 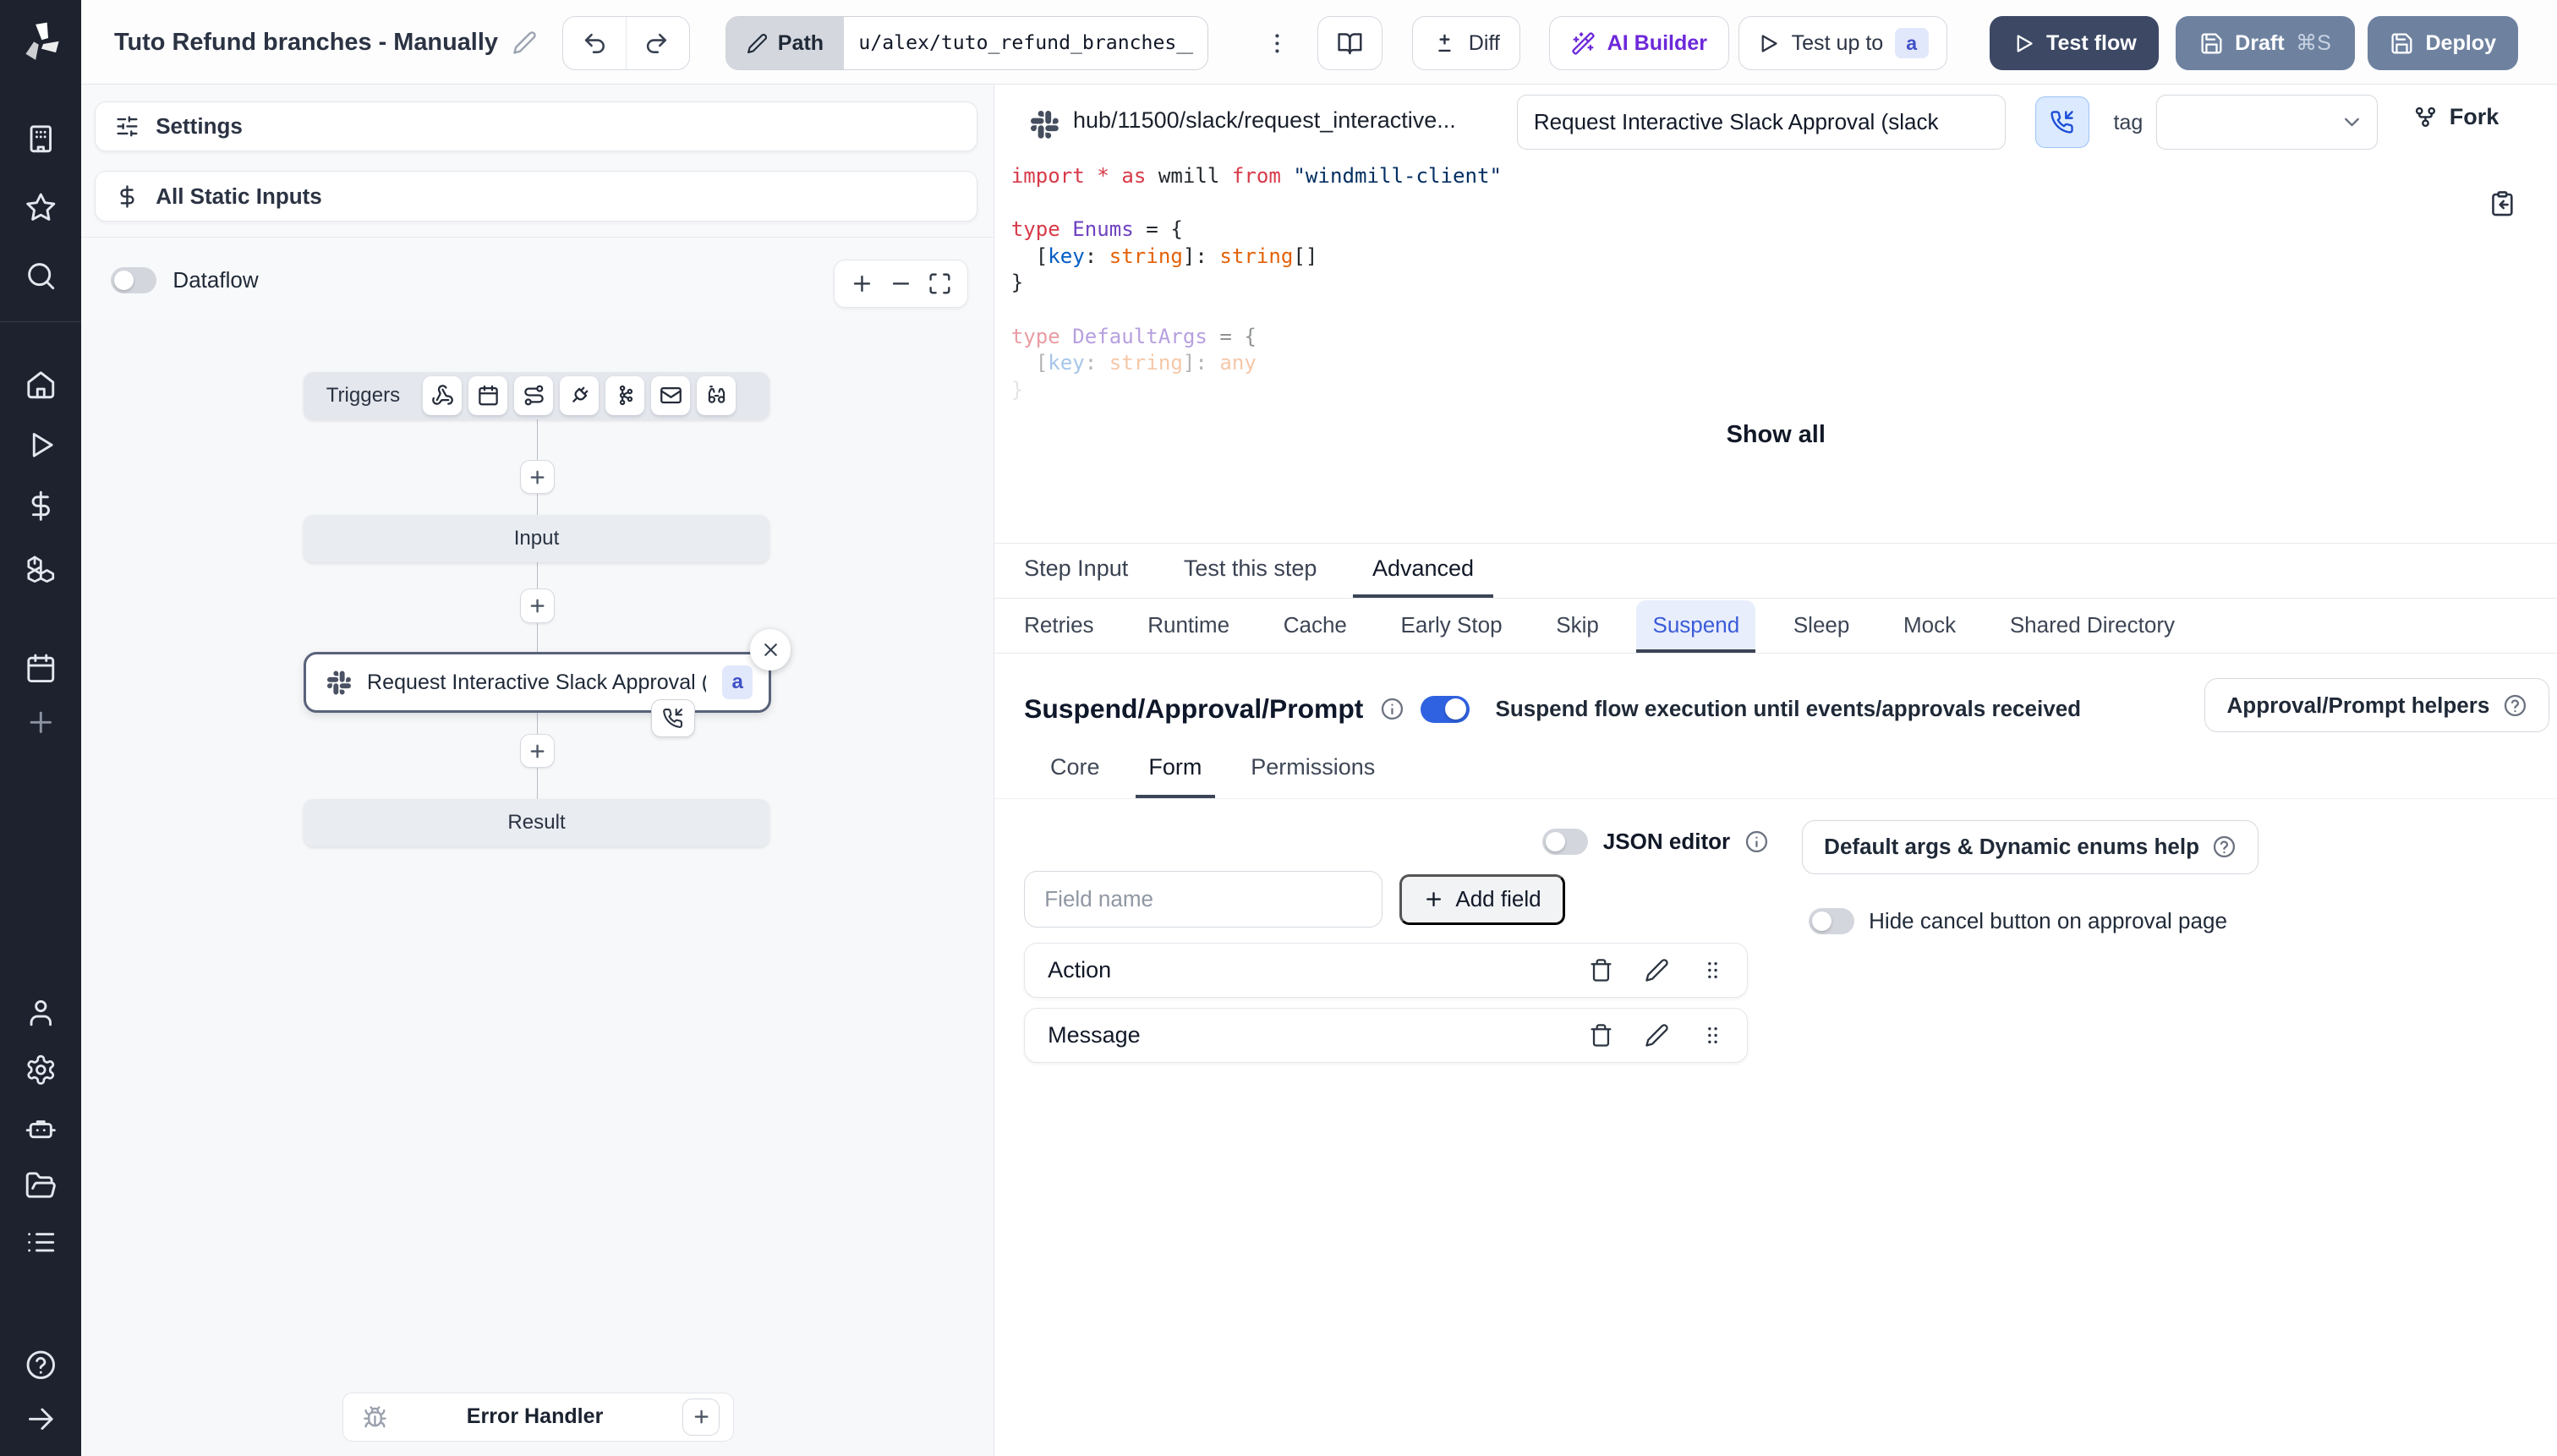 What do you see at coordinates (41, 1128) in the screenshot?
I see `ai-bot-icon` at bounding box center [41, 1128].